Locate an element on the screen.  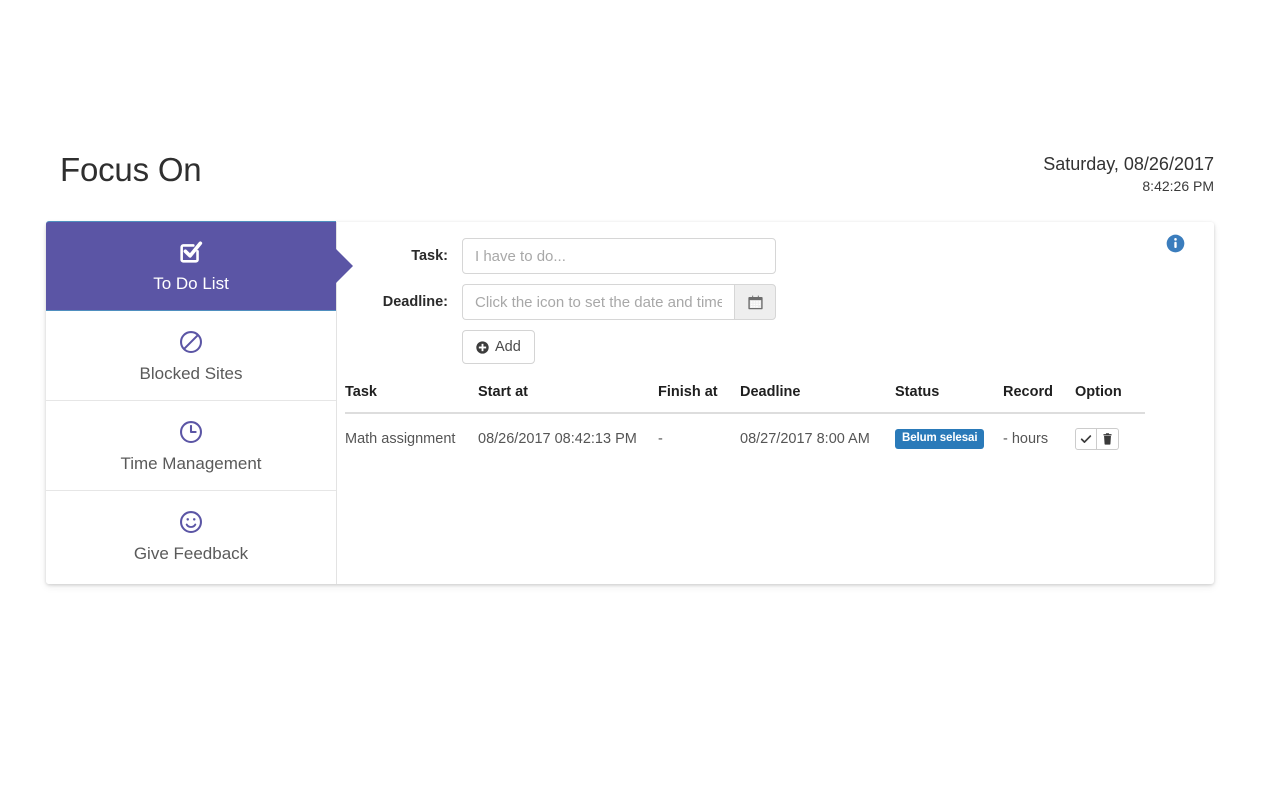
mark-done-button is located at coordinates (1086, 439).